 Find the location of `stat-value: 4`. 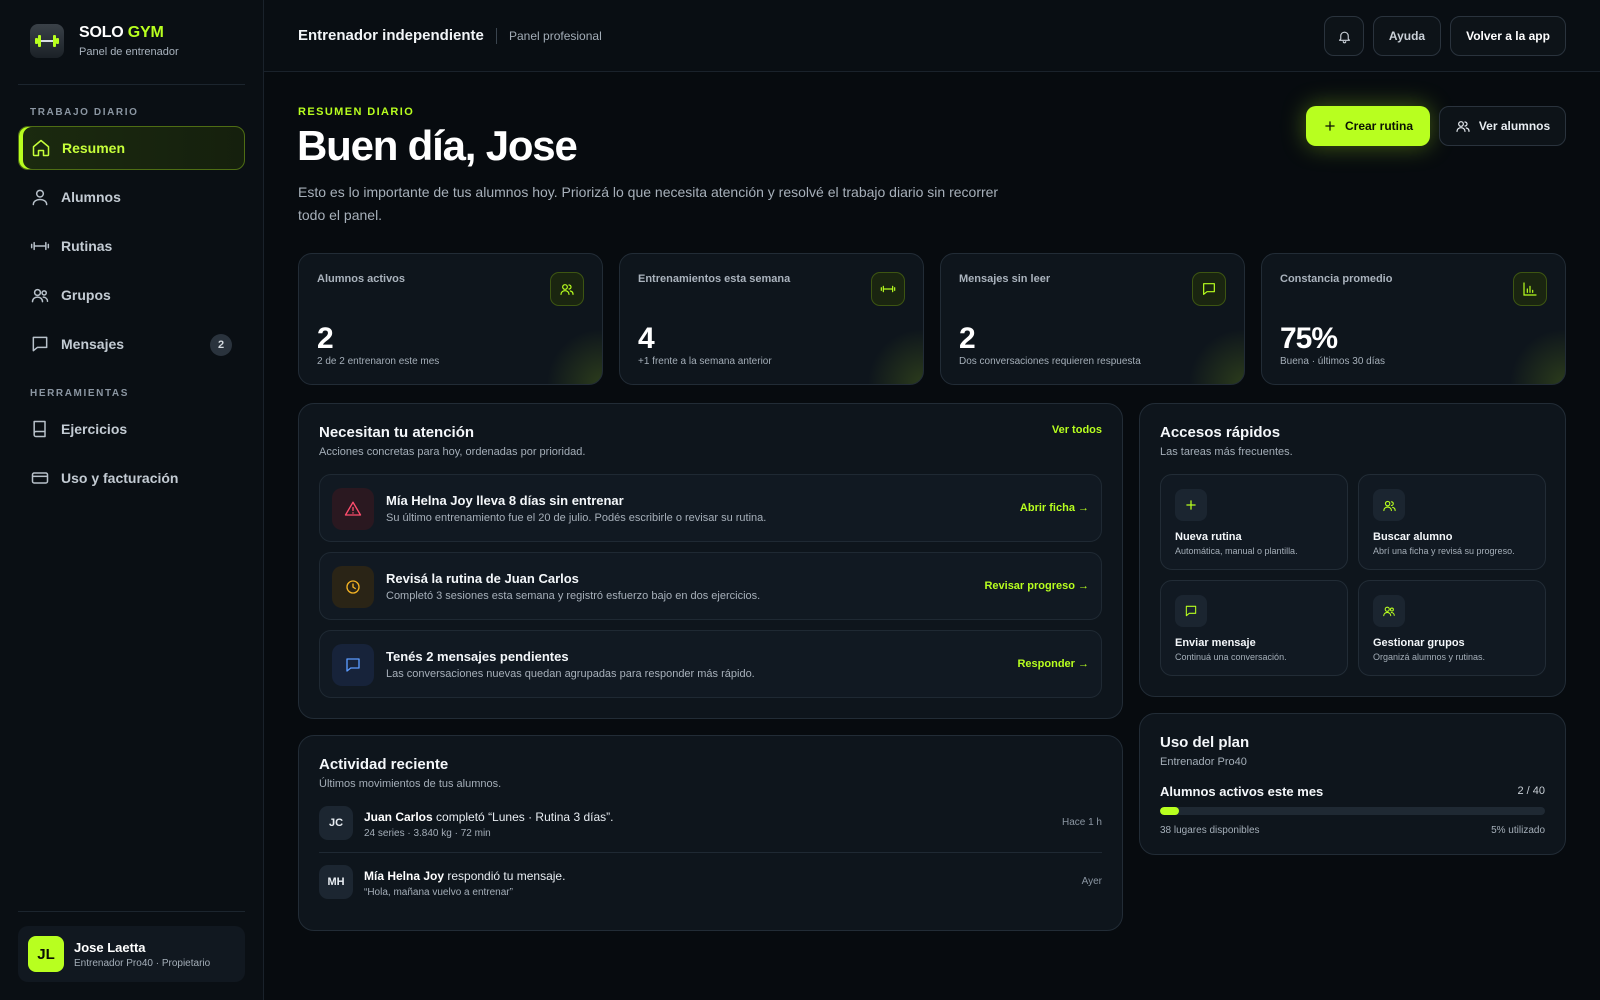

stat-value: 4 is located at coordinates (646, 338).